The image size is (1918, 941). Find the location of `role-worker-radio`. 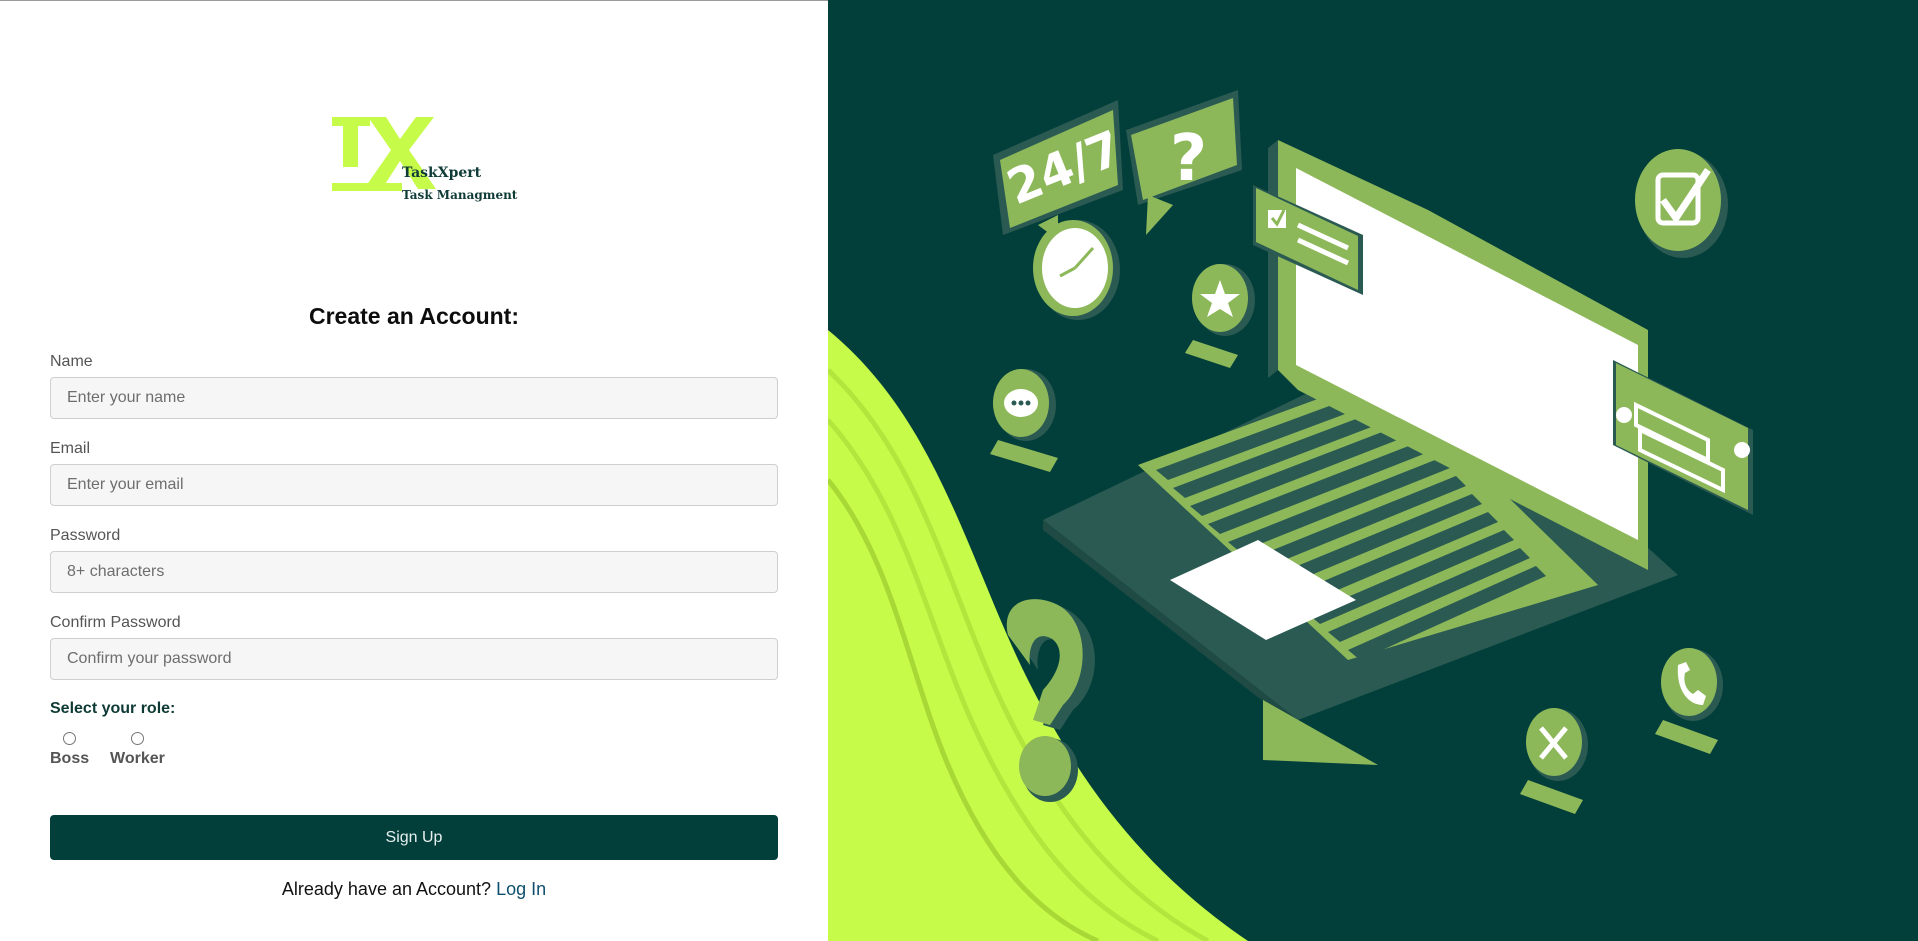

role-worker-radio is located at coordinates (137, 738).